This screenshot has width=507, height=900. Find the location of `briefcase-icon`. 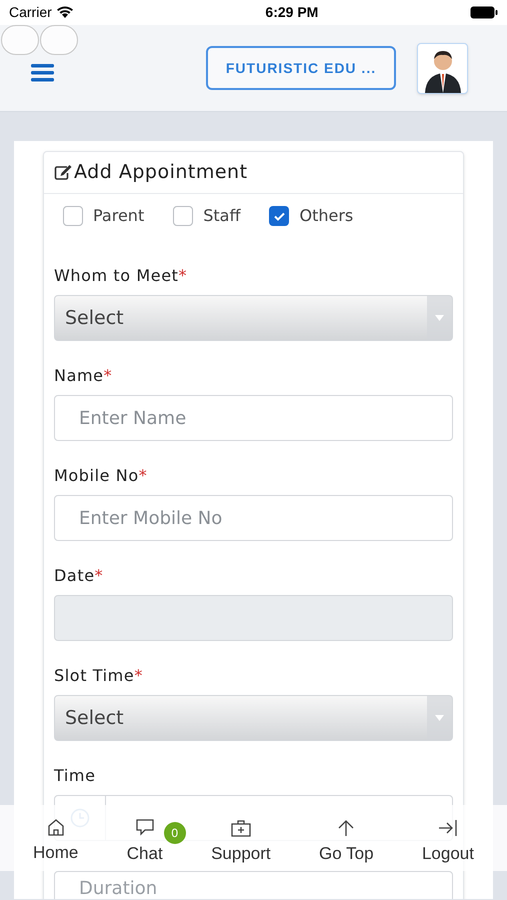

briefcase-icon is located at coordinates (240, 828).